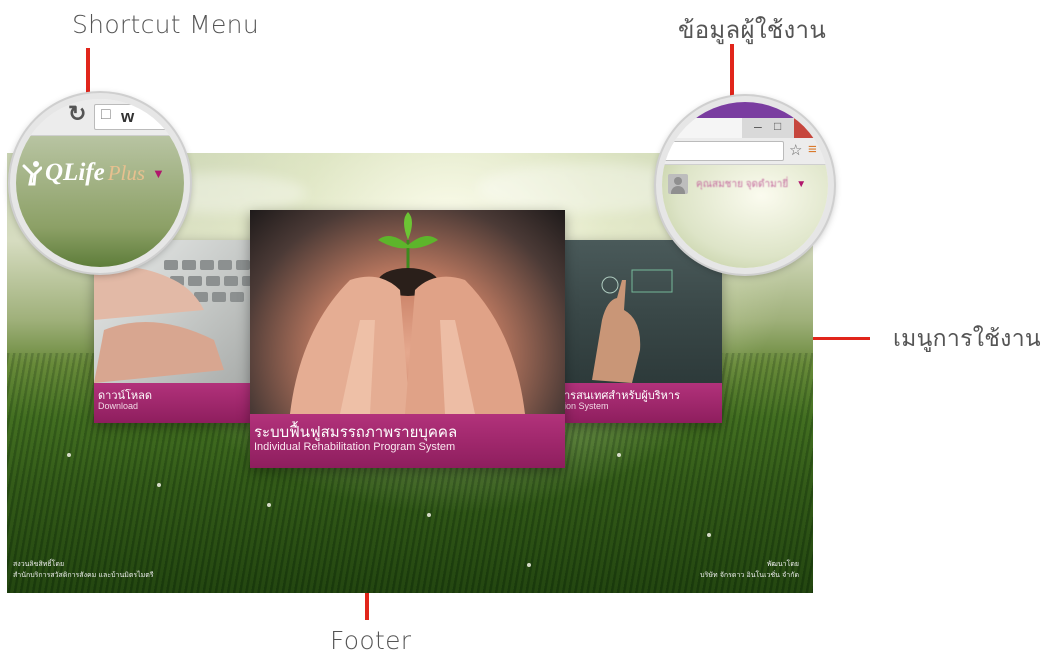 Image resolution: width=1061 pixels, height=659 pixels. I want to click on logo-figure-icon, so click(32, 173).